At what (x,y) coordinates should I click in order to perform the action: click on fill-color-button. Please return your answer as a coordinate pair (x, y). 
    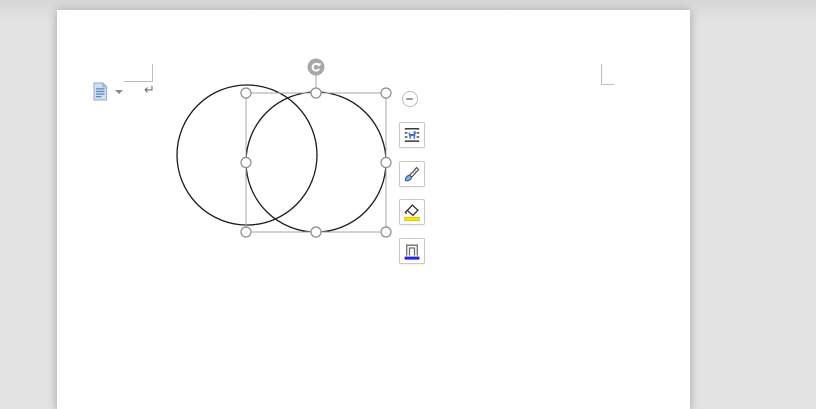
    Looking at the image, I should click on (412, 212).